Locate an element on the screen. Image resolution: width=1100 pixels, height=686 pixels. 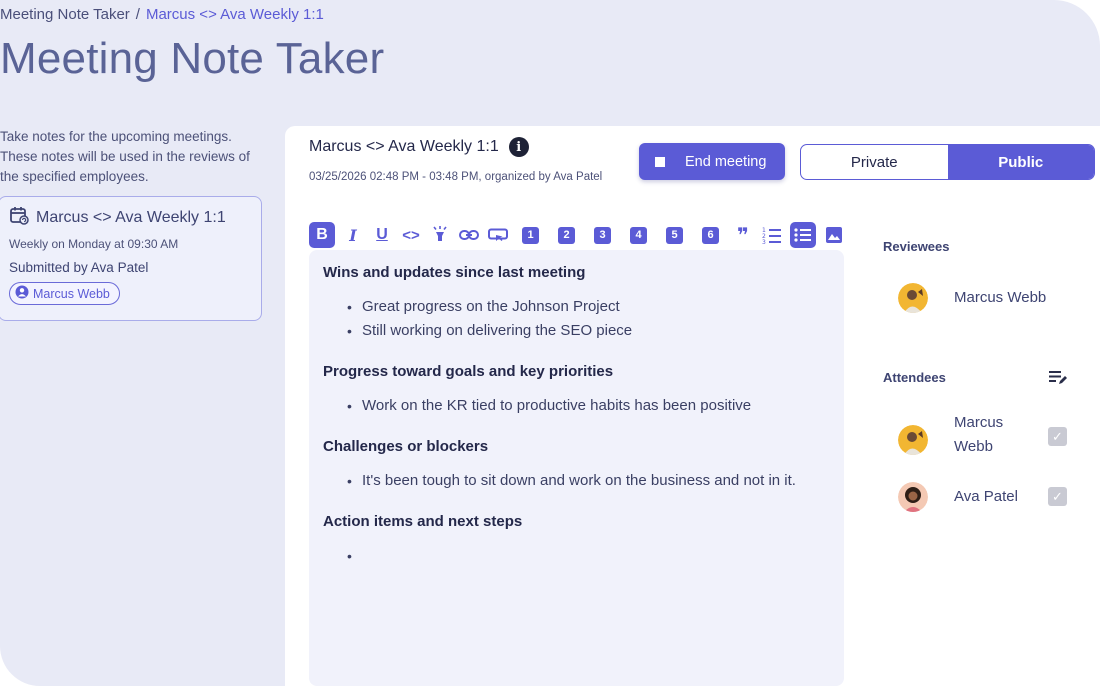
edit-list-icon is located at coordinates (1058, 379).